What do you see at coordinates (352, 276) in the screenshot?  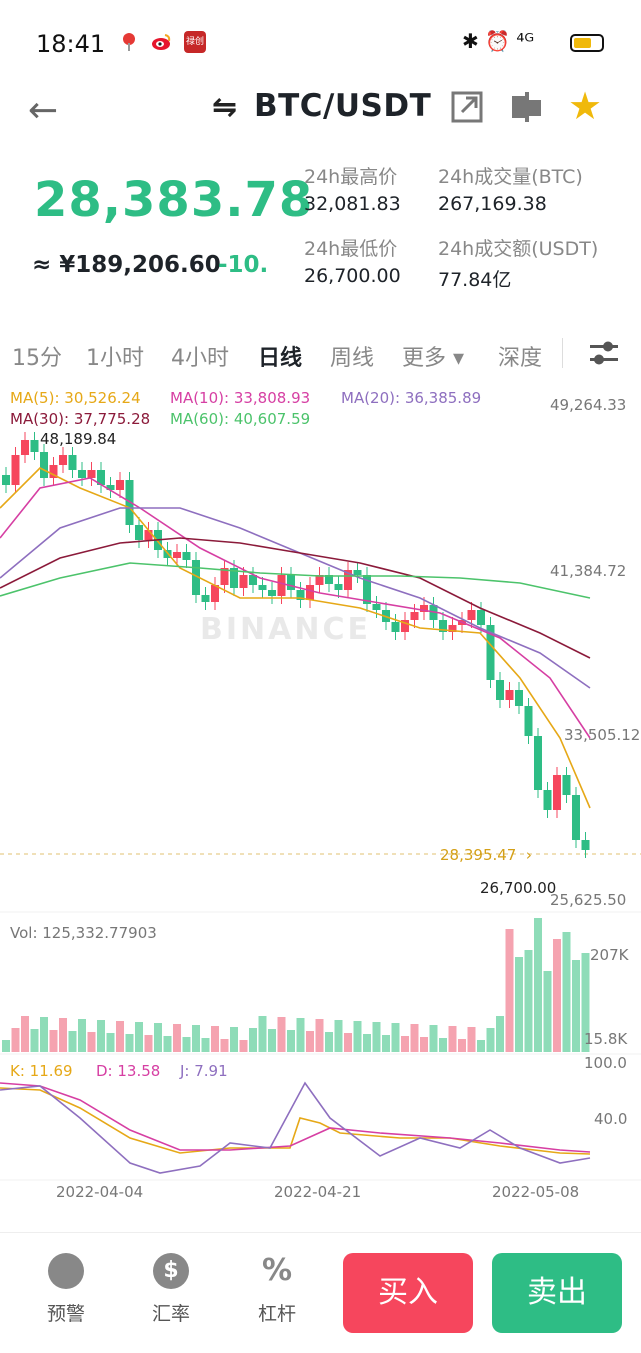 I see `low-value: 26,700.00` at bounding box center [352, 276].